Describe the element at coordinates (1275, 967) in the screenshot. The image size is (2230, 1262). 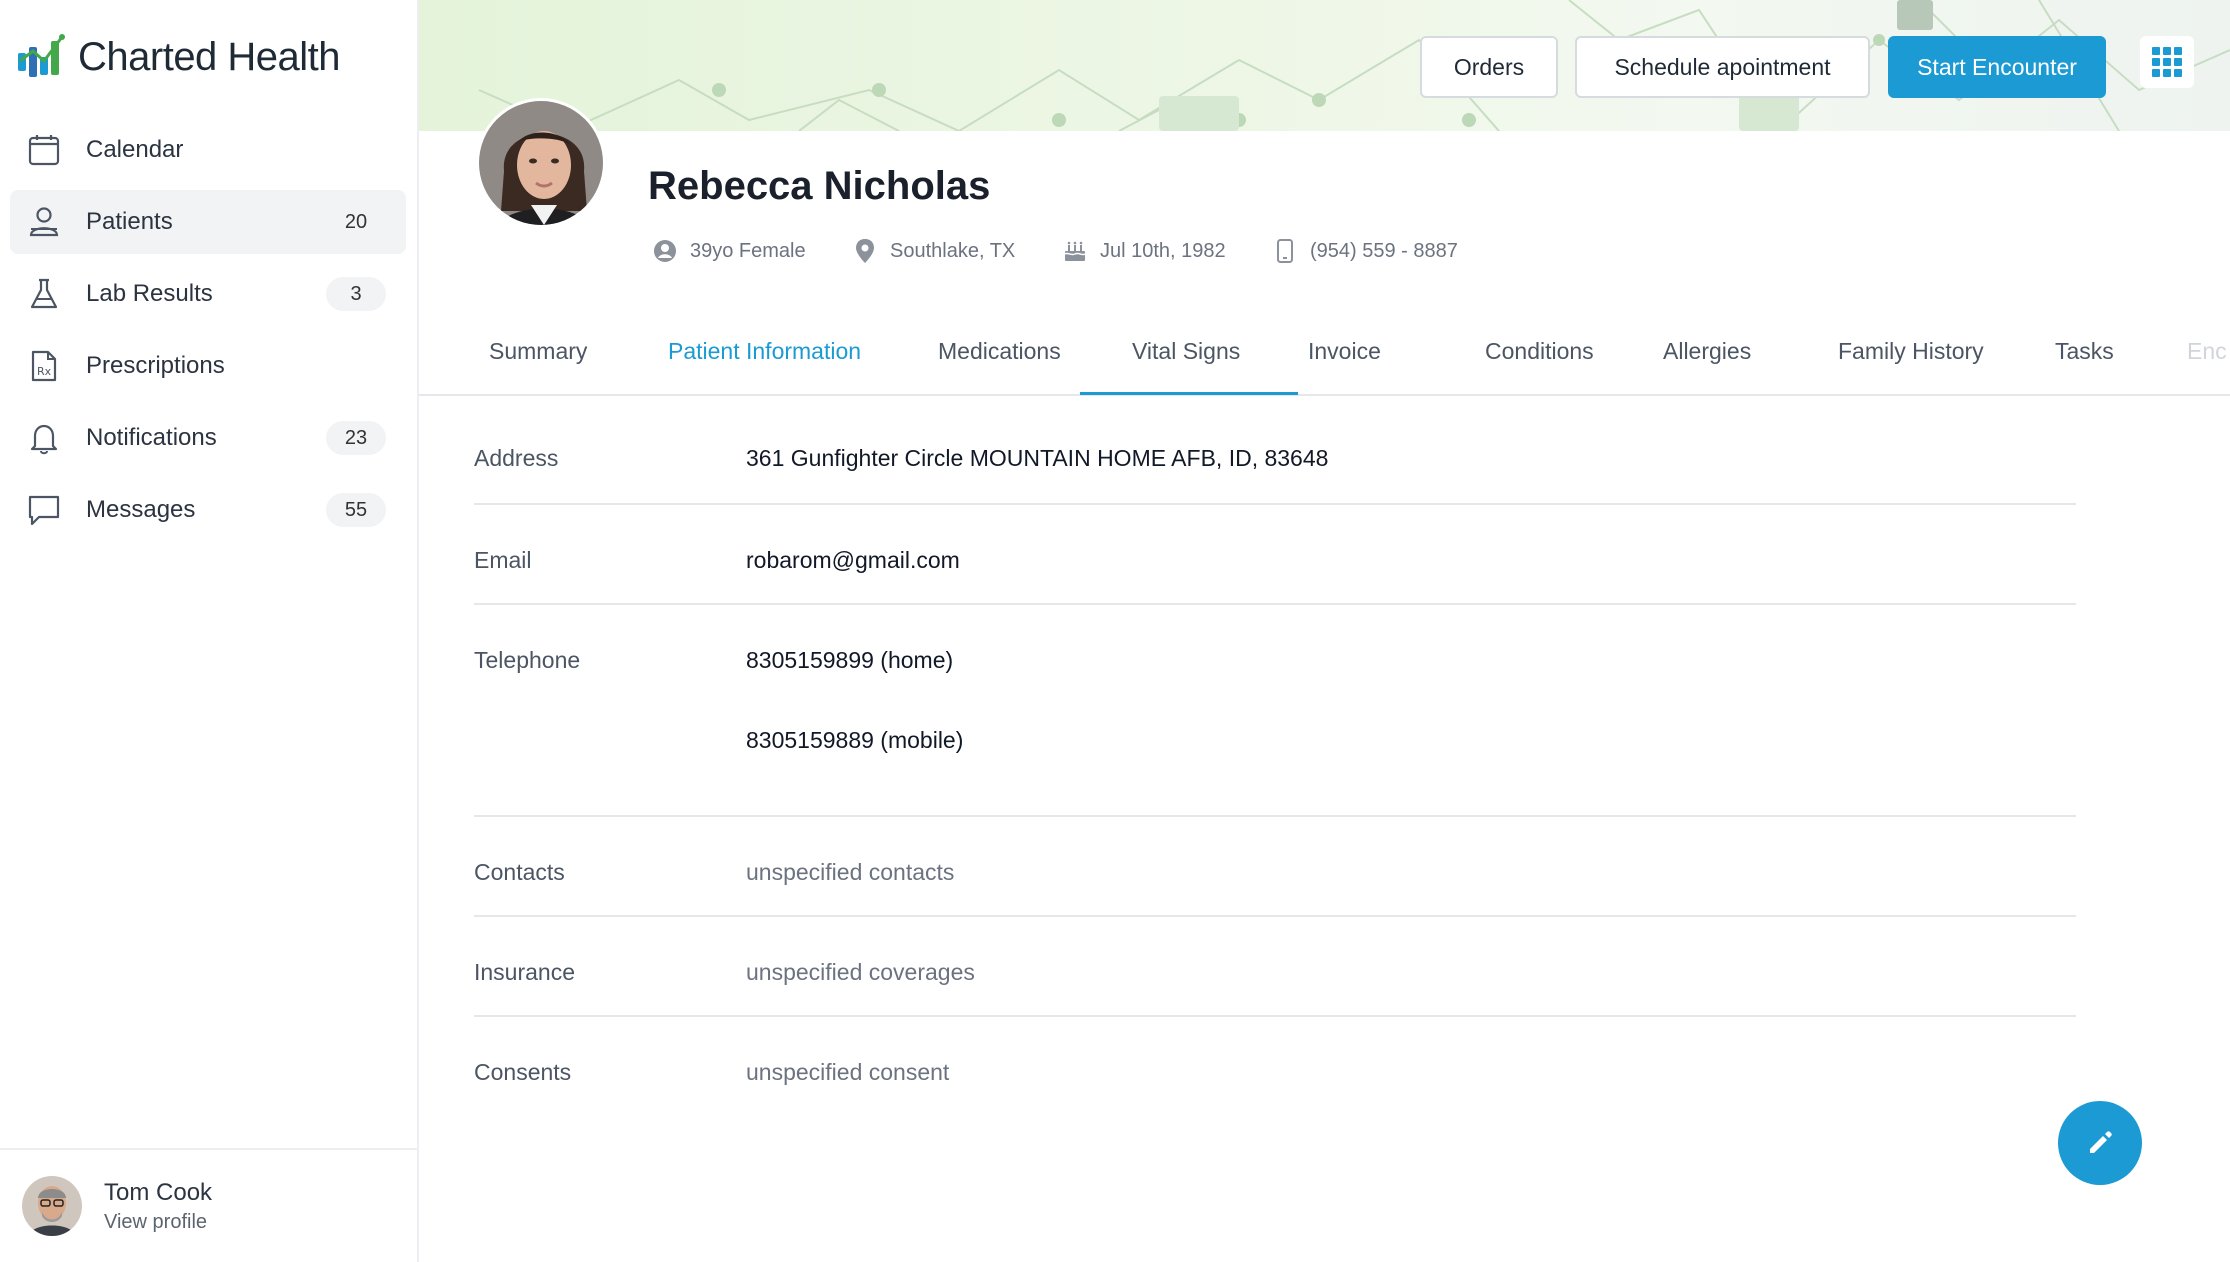
I see `insurance-row: Insurance unspecified coverages` at that location.